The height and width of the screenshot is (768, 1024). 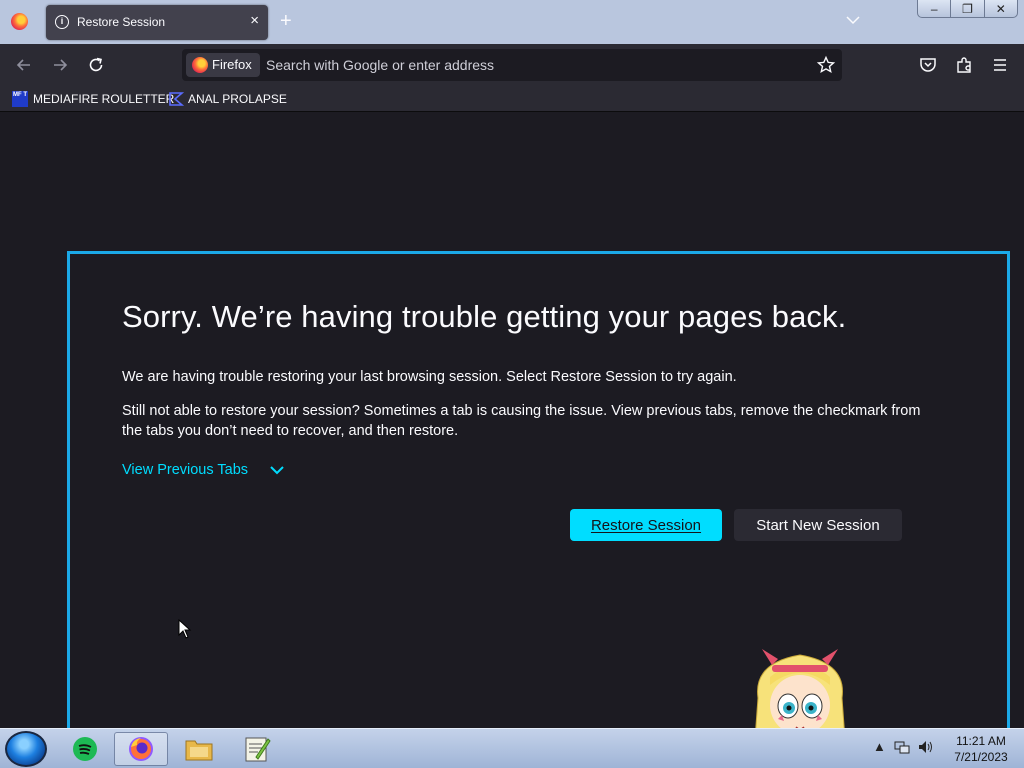 I want to click on bookmark-label: MEDIAFIRE ROULETTER, so click(x=104, y=99).